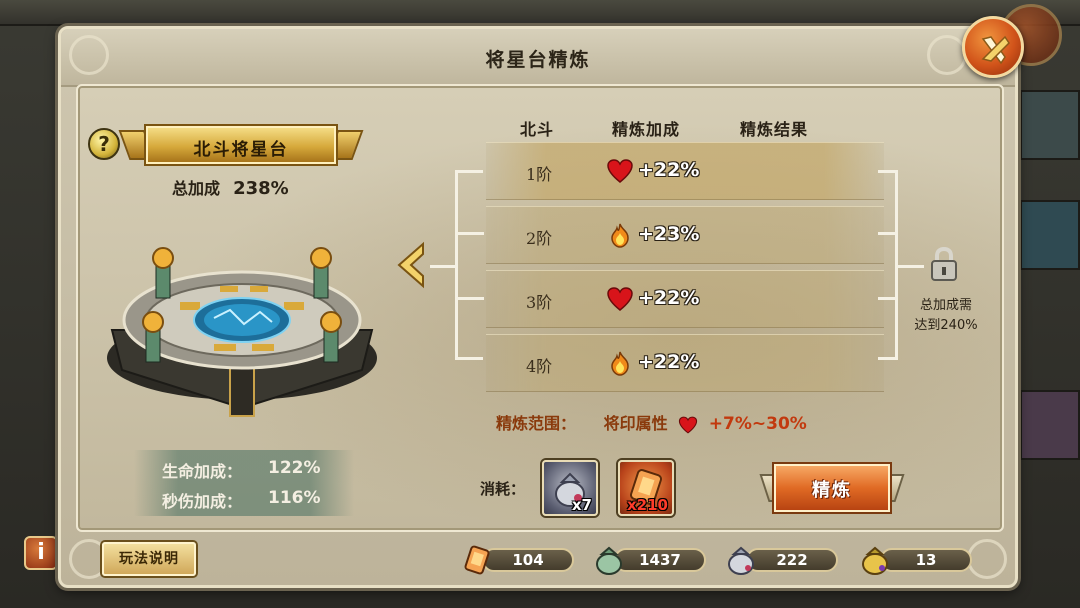  I want to click on info-button: i, so click(41, 553).